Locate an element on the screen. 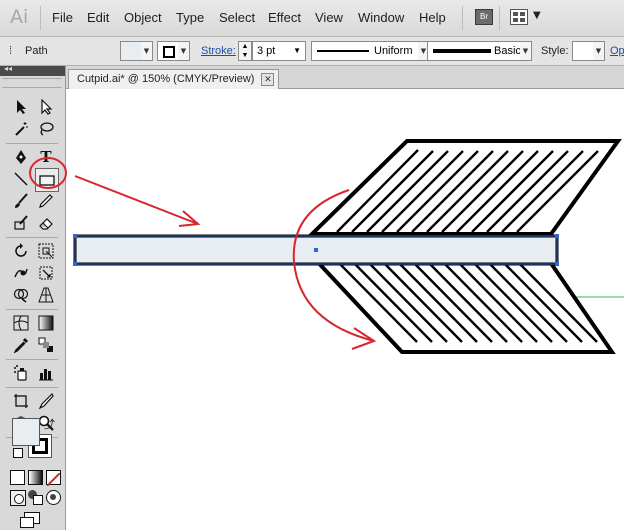 The width and height of the screenshot is (624, 530). upper-feather-outline is located at coordinates (464, 187).